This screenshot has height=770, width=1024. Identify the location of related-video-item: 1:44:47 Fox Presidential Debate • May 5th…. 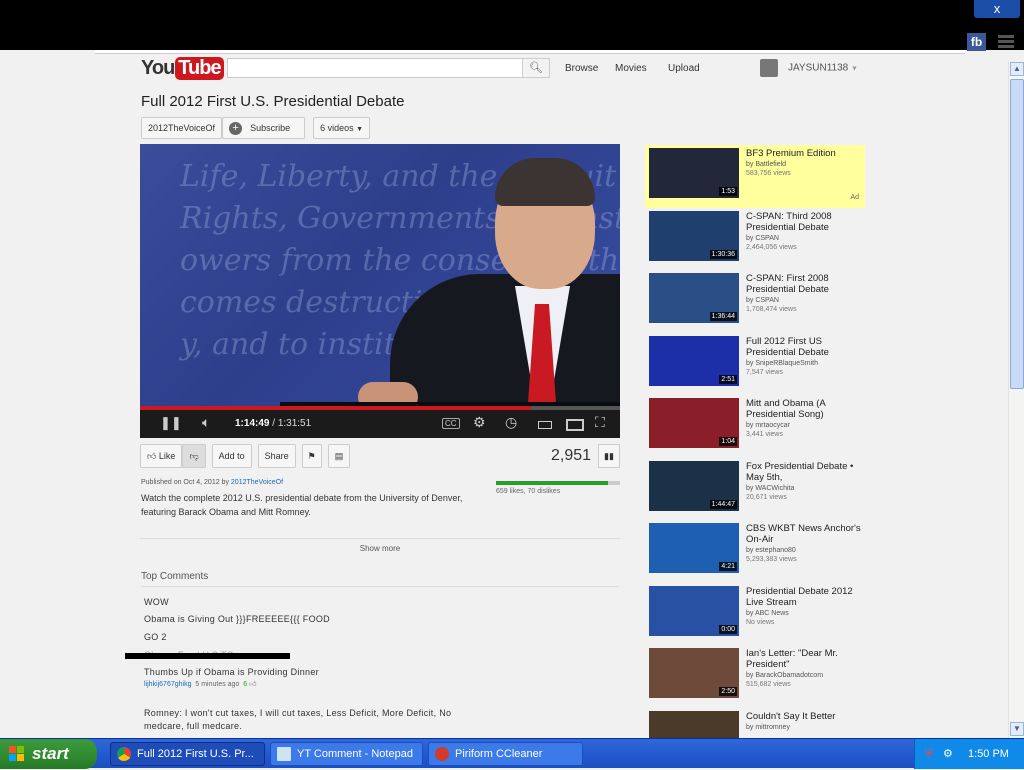
(755, 489).